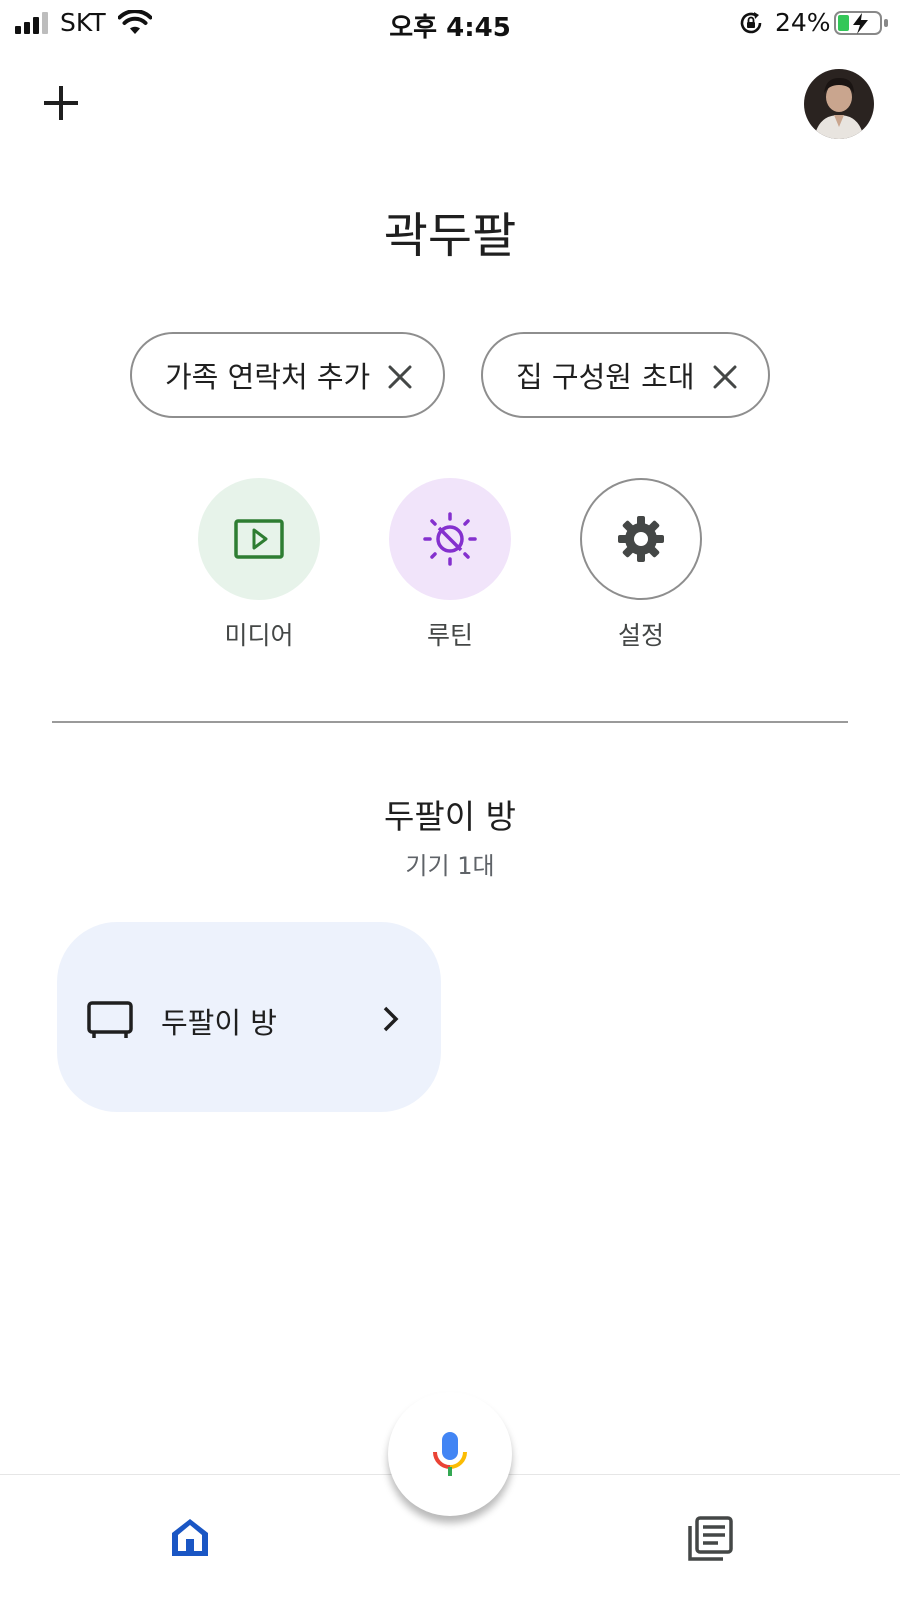 Image resolution: width=900 pixels, height=1600 pixels. Describe the element at coordinates (605, 377) in the screenshot. I see `chip-label: 집 구성원 초대` at that location.